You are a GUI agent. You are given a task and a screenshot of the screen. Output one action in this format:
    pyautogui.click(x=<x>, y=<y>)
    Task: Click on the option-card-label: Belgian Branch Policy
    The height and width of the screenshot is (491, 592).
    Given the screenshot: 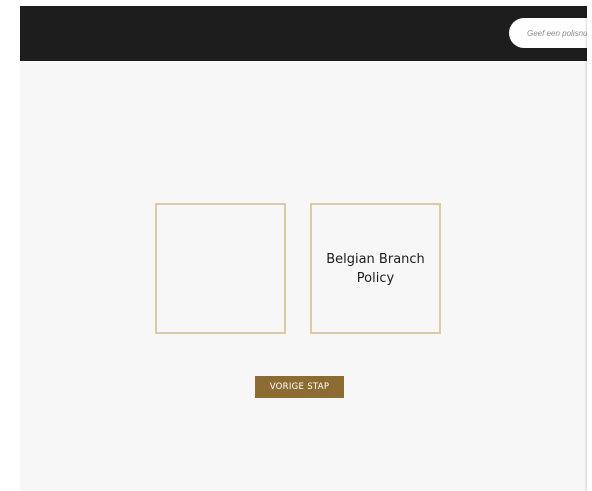 What is the action you would take?
    pyautogui.click(x=375, y=268)
    